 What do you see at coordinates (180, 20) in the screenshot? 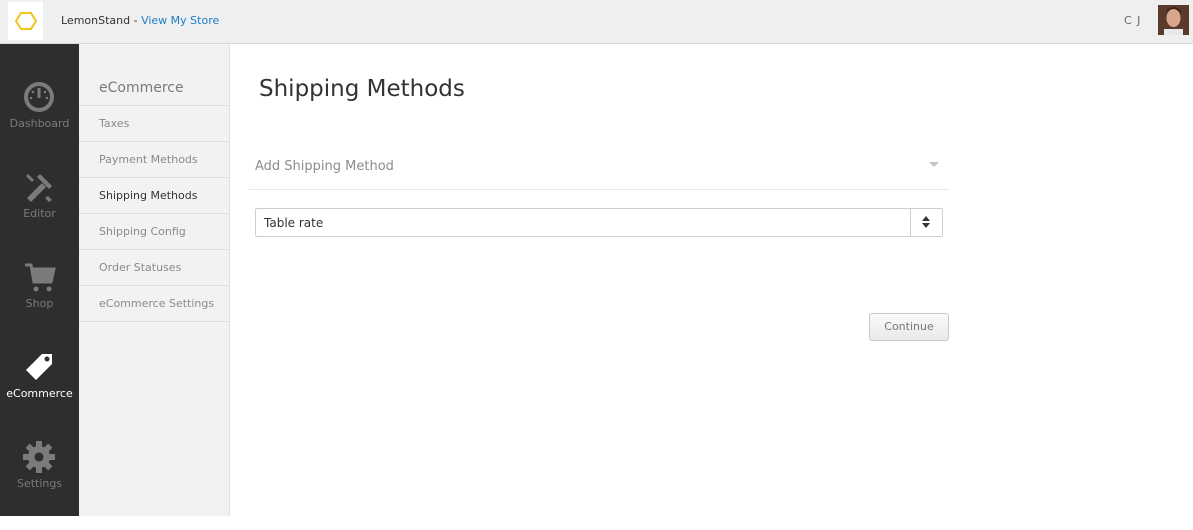
I see `view-store-link: View My Store` at bounding box center [180, 20].